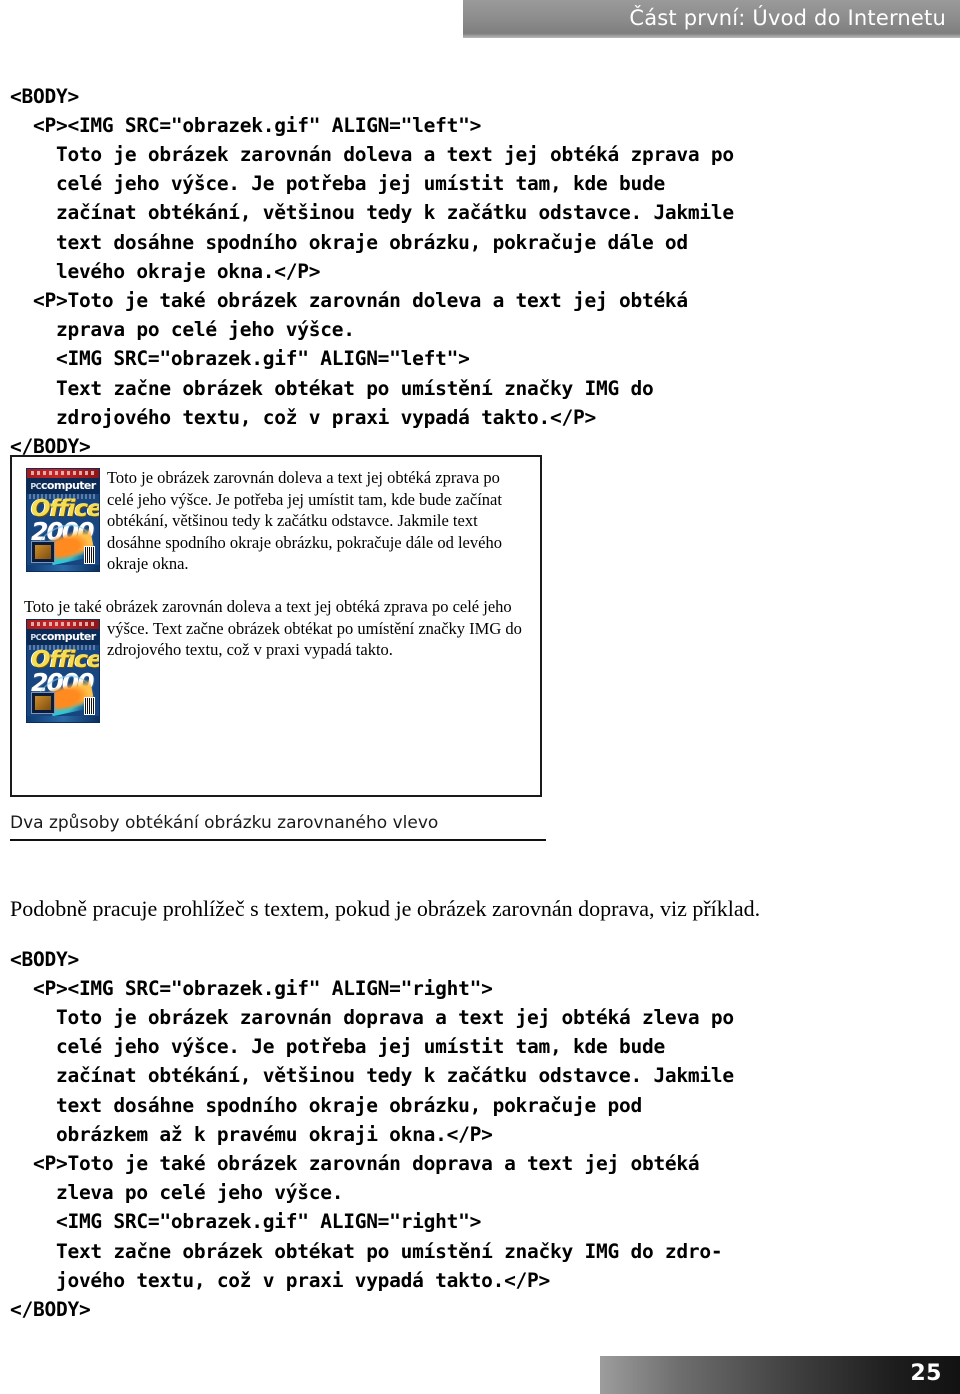 This screenshot has height=1394, width=960. What do you see at coordinates (63, 520) in the screenshot?
I see `magazine-cover-image-1: PCcomputer Office 2000` at bounding box center [63, 520].